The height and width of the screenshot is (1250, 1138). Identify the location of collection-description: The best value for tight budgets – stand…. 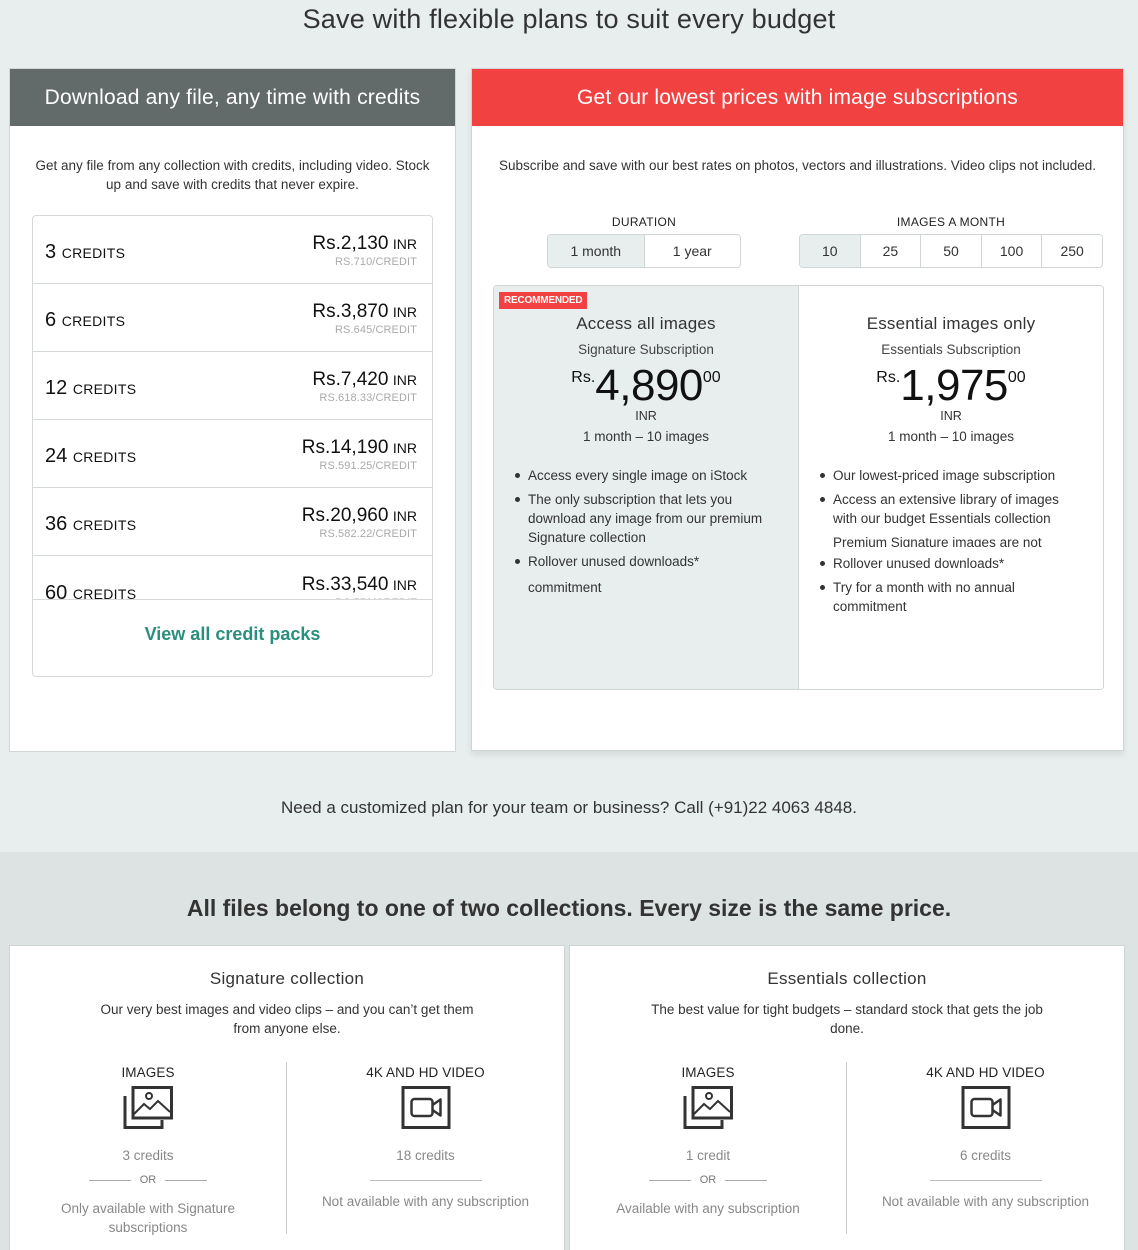
(847, 1019).